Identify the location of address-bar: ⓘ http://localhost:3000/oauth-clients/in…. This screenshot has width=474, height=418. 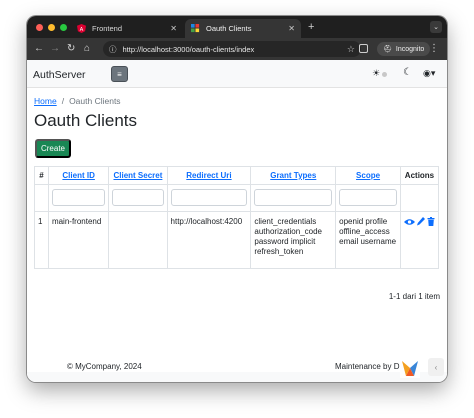
(232, 49).